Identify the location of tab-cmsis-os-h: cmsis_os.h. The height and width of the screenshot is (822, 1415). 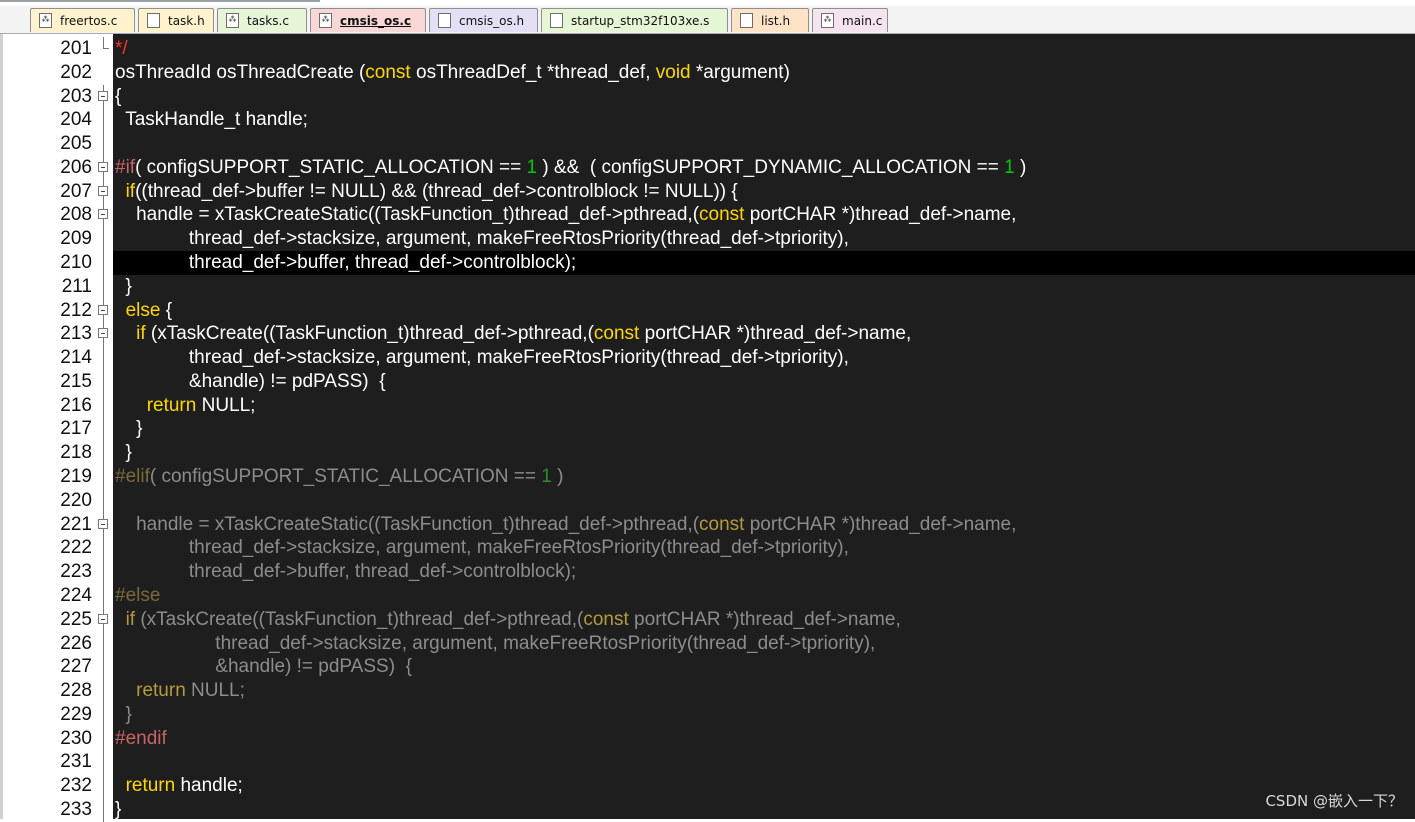
(483, 20).